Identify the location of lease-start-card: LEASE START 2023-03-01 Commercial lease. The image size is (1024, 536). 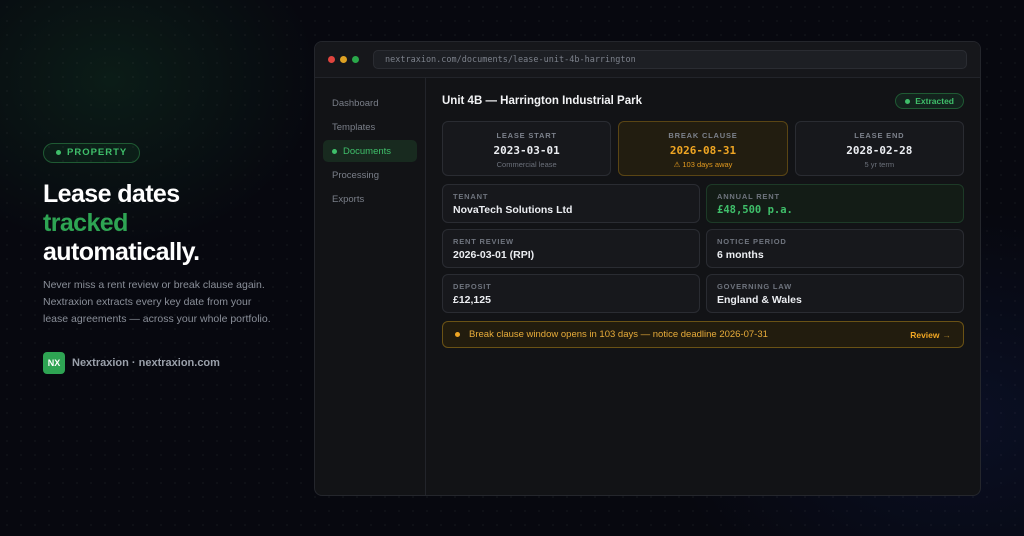
(527, 148).